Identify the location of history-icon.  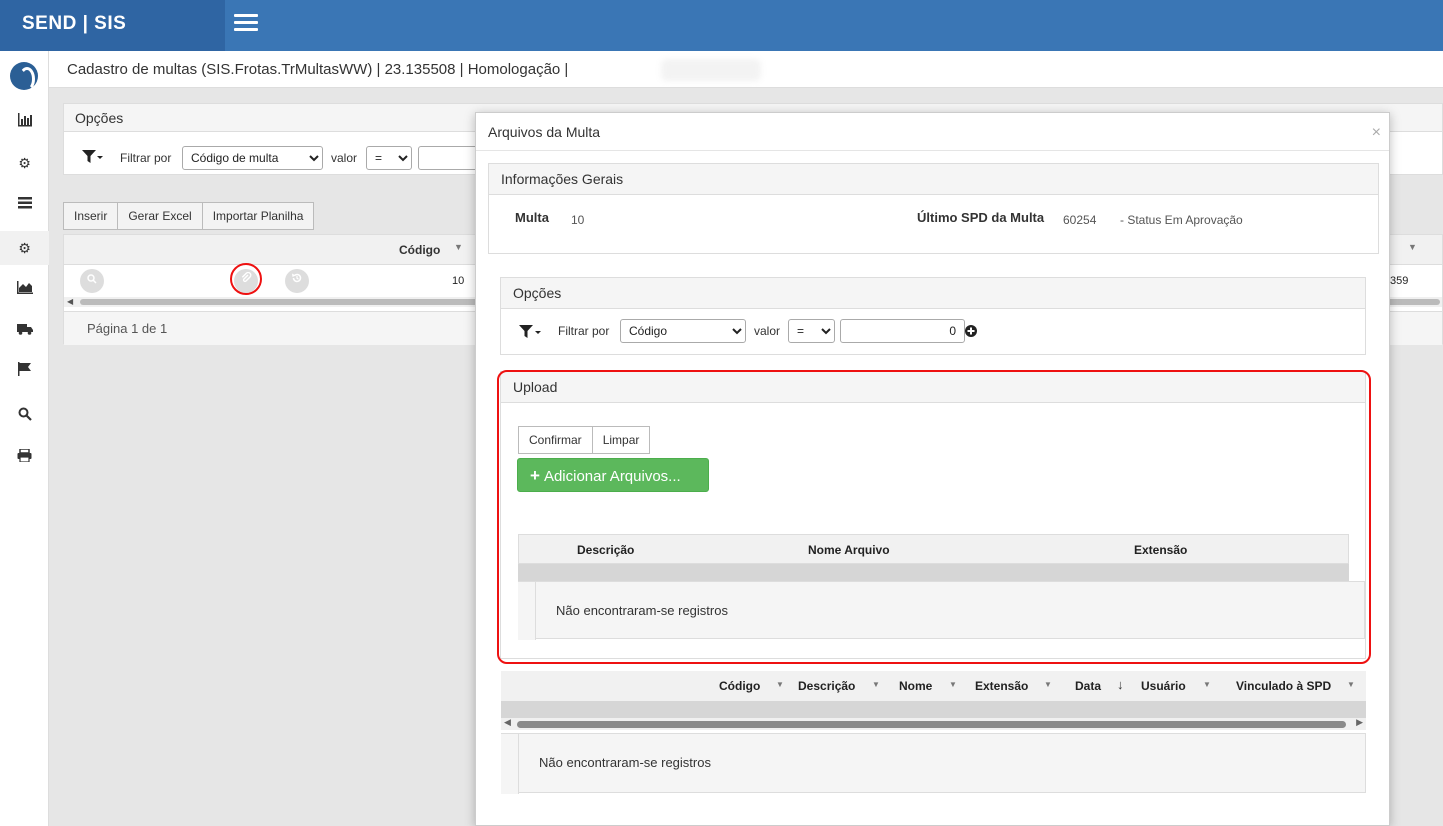
(297, 281).